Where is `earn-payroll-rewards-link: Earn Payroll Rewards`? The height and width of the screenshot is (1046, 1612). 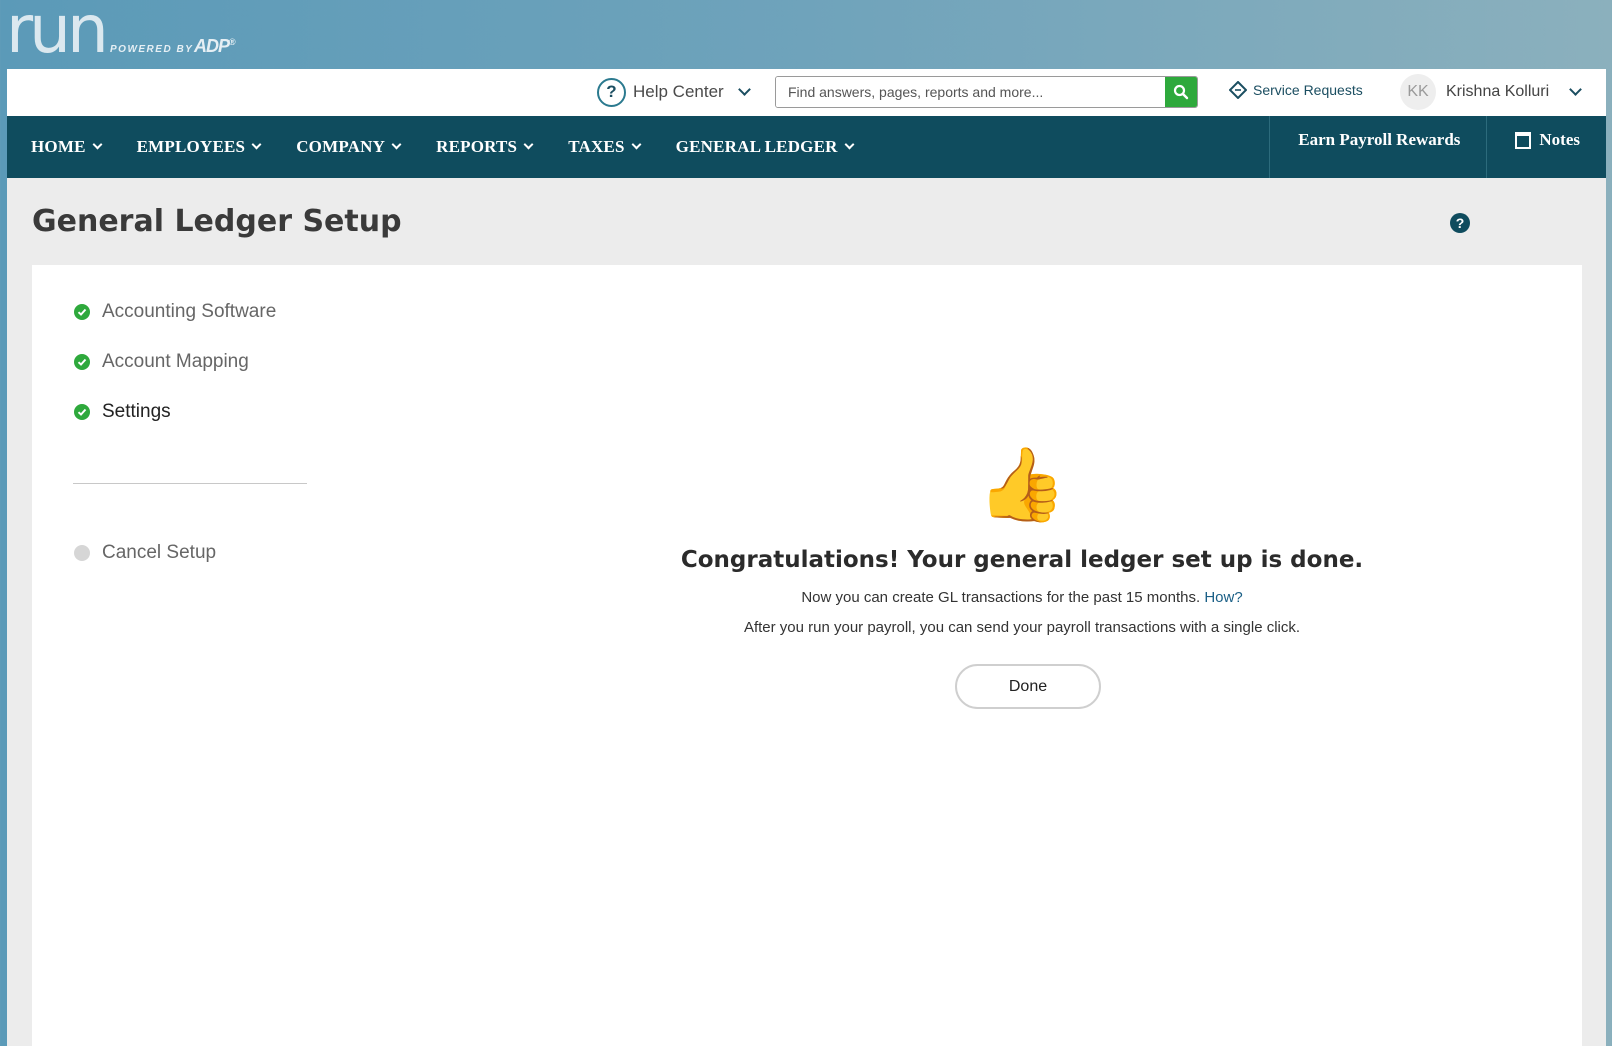
earn-payroll-rewards-link: Earn Payroll Rewards is located at coordinates (1377, 147).